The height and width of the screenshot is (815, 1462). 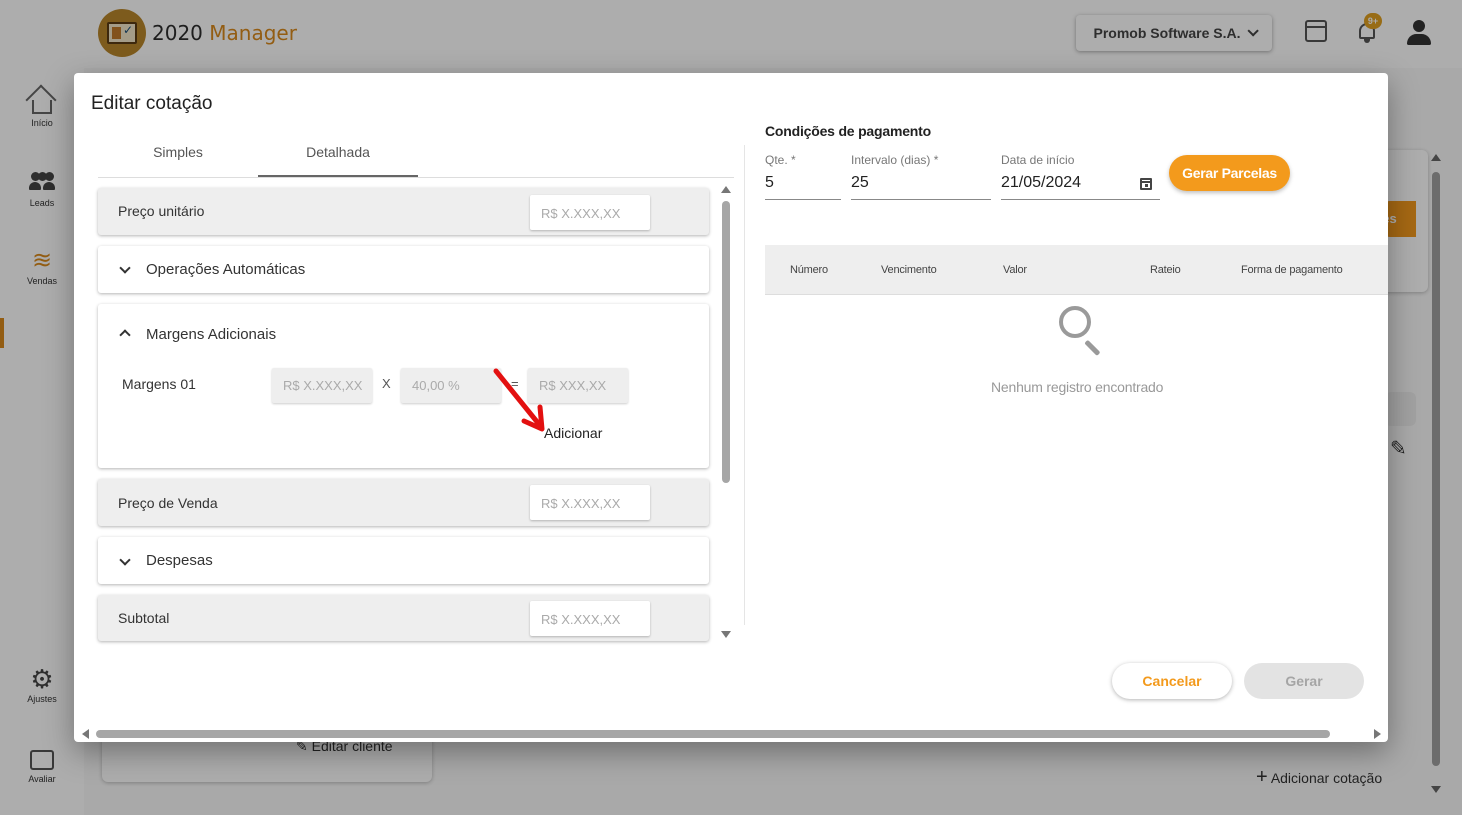 What do you see at coordinates (769, 182) in the screenshot?
I see `qte-value: 5` at bounding box center [769, 182].